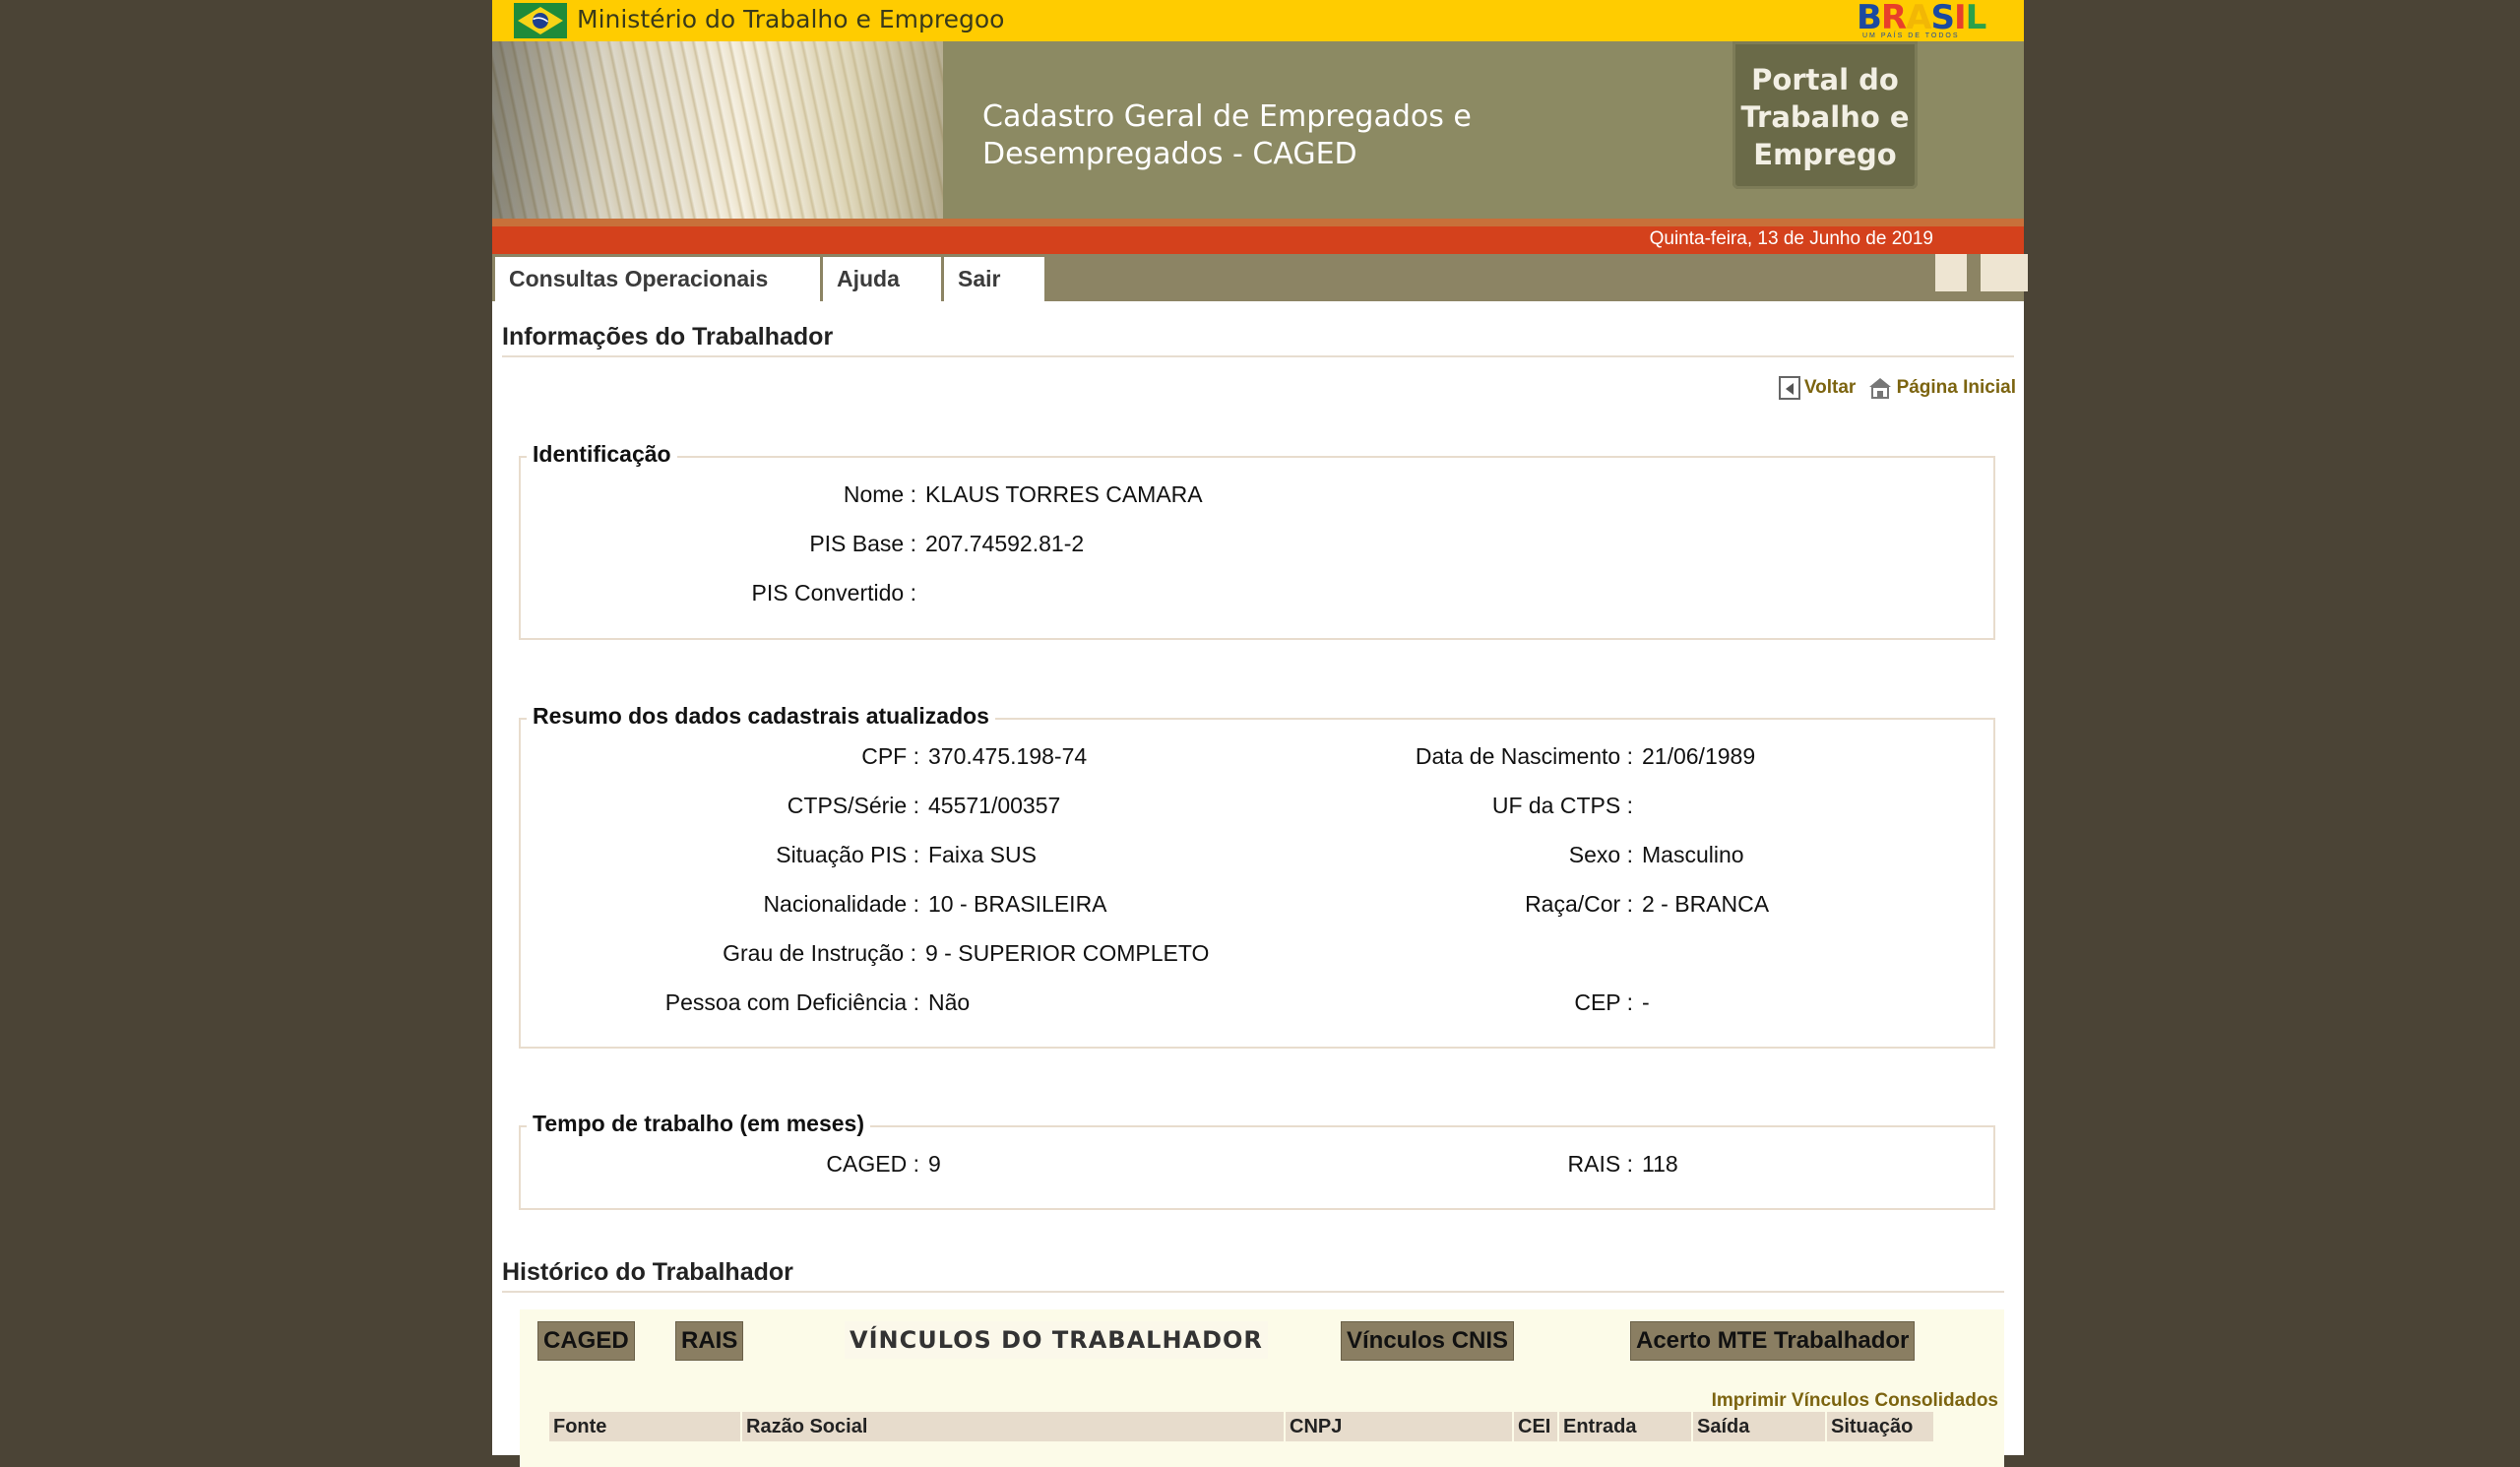 Image resolution: width=2520 pixels, height=1467 pixels. What do you see at coordinates (1791, 238) in the screenshot?
I see `current-date: Quinta-feira, 13 de Junho de 2019` at bounding box center [1791, 238].